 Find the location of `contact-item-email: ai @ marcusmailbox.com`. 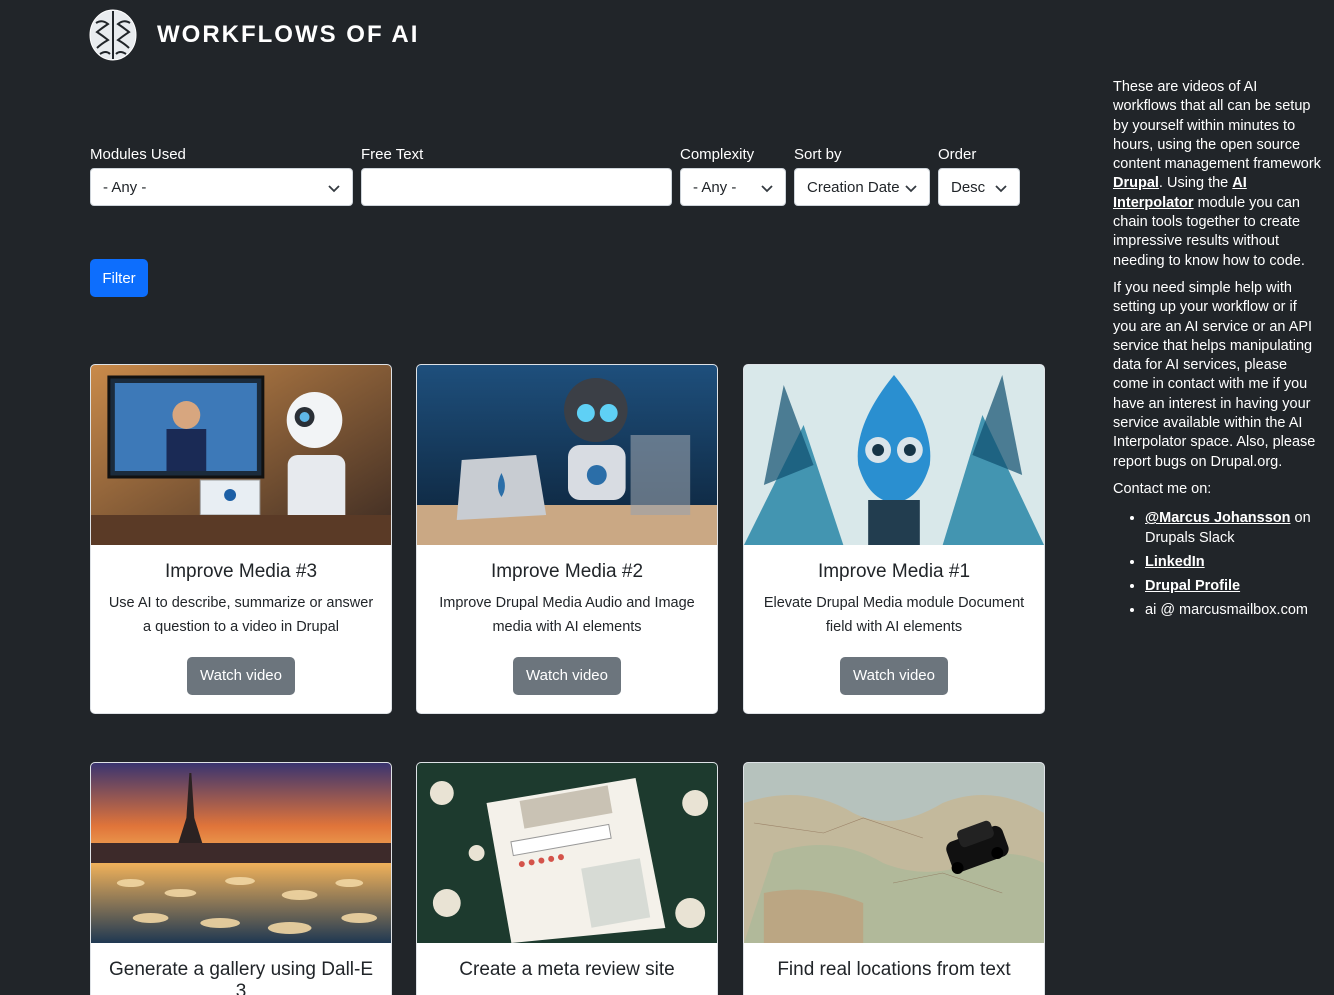

contact-item-email: ai @ marcusmailbox.com is located at coordinates (1234, 610).